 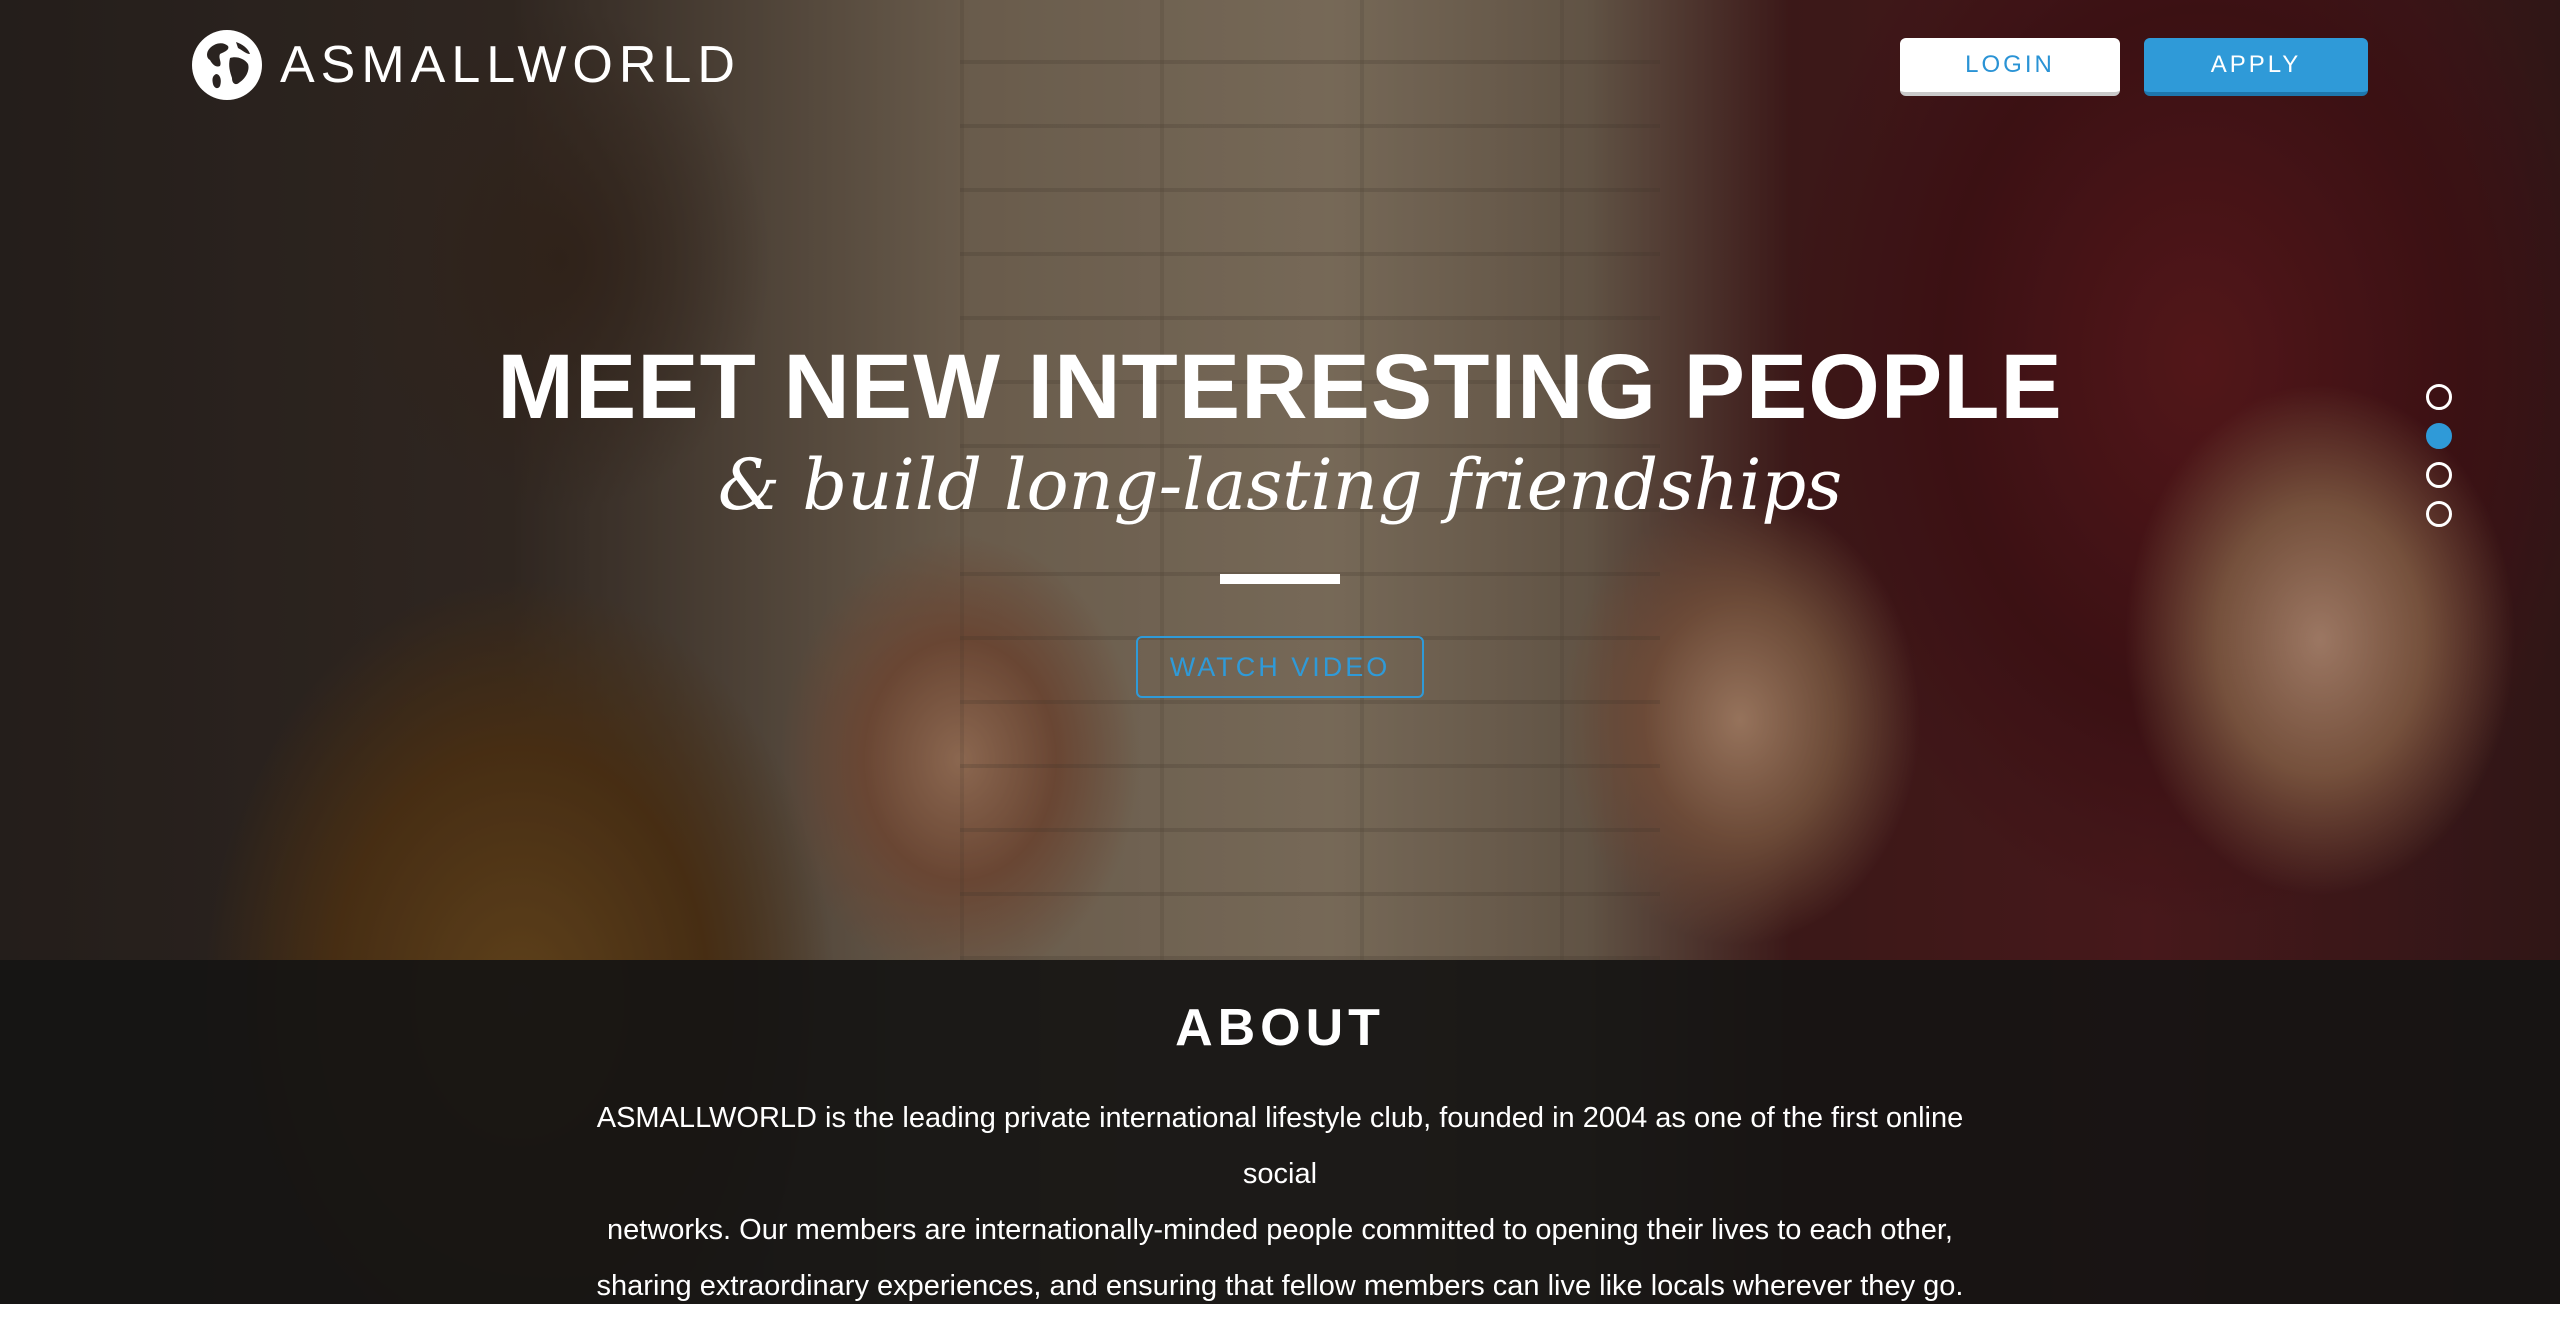 What do you see at coordinates (510, 65) in the screenshot?
I see `brand-name: ASMALLWORLD` at bounding box center [510, 65].